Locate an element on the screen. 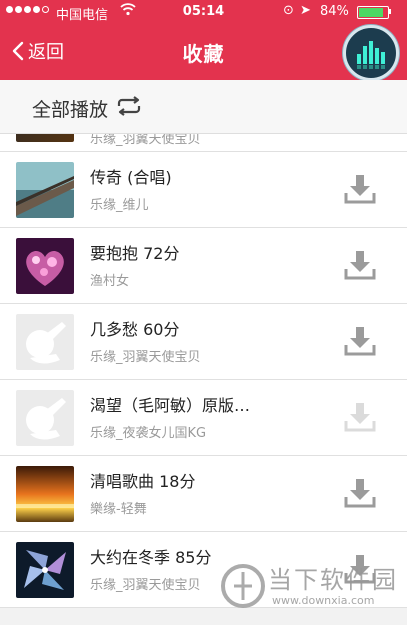 The width and height of the screenshot is (407, 625). song-title: 清唱歌曲 18分 is located at coordinates (143, 481).